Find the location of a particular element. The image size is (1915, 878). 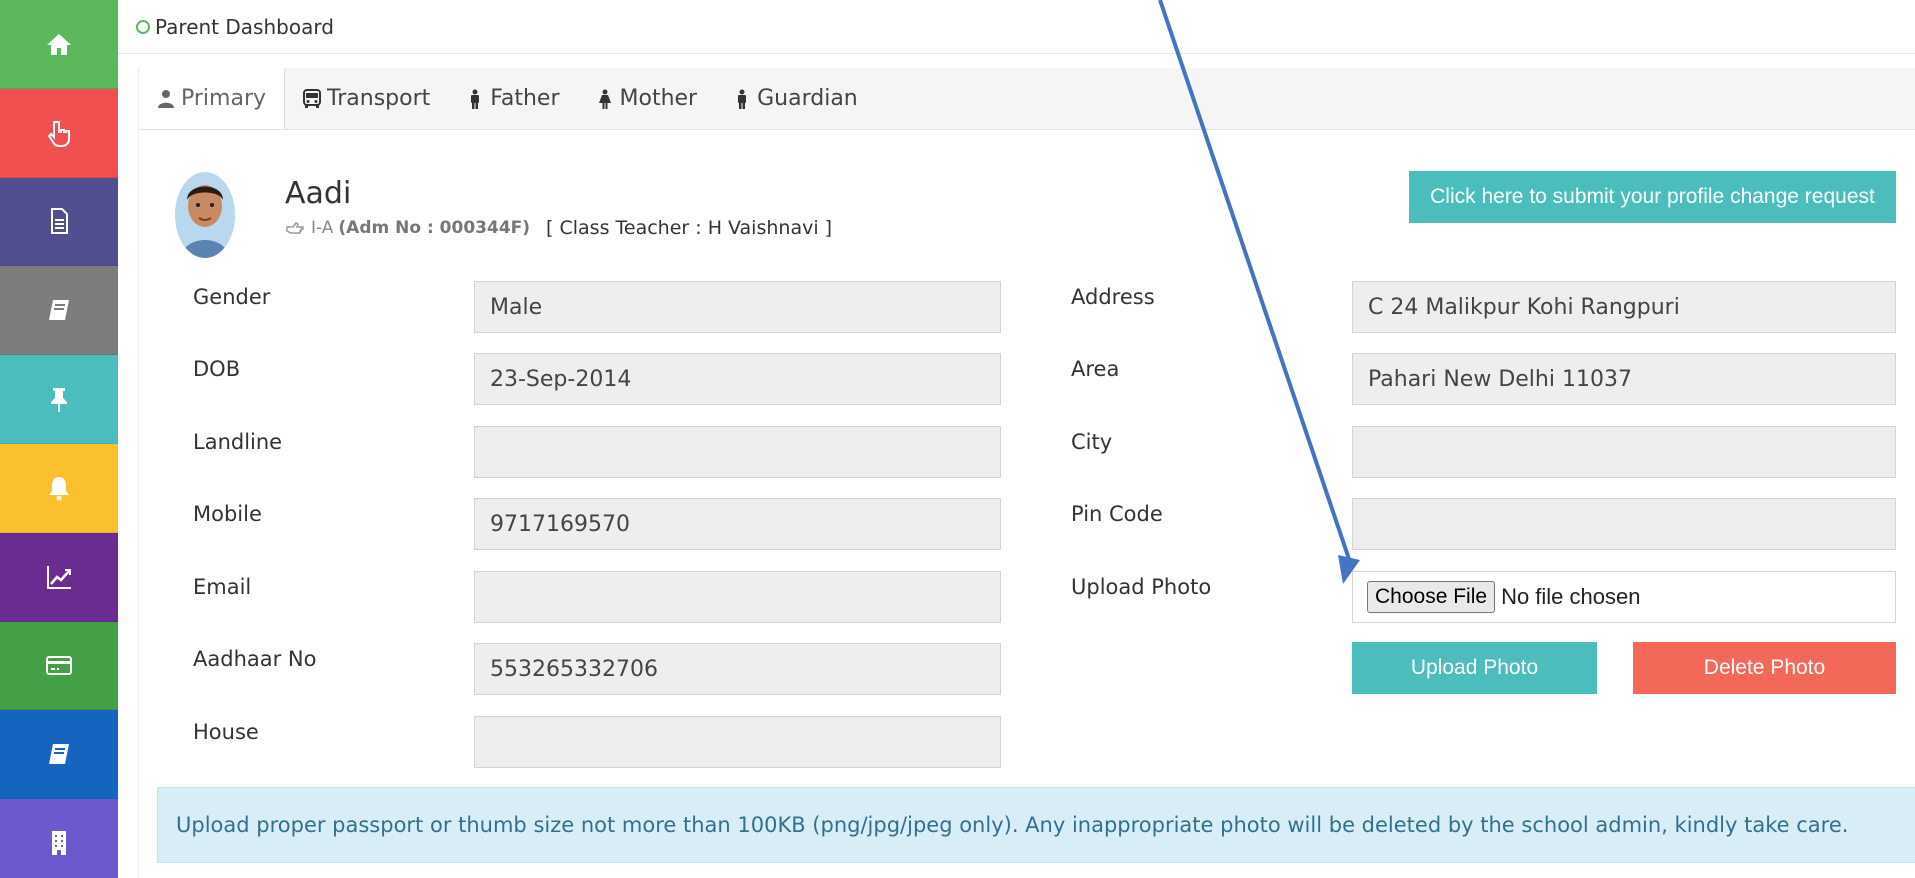

profile-tabs: Primary Transport Father Mother Guardian is located at coordinates (1027, 99).